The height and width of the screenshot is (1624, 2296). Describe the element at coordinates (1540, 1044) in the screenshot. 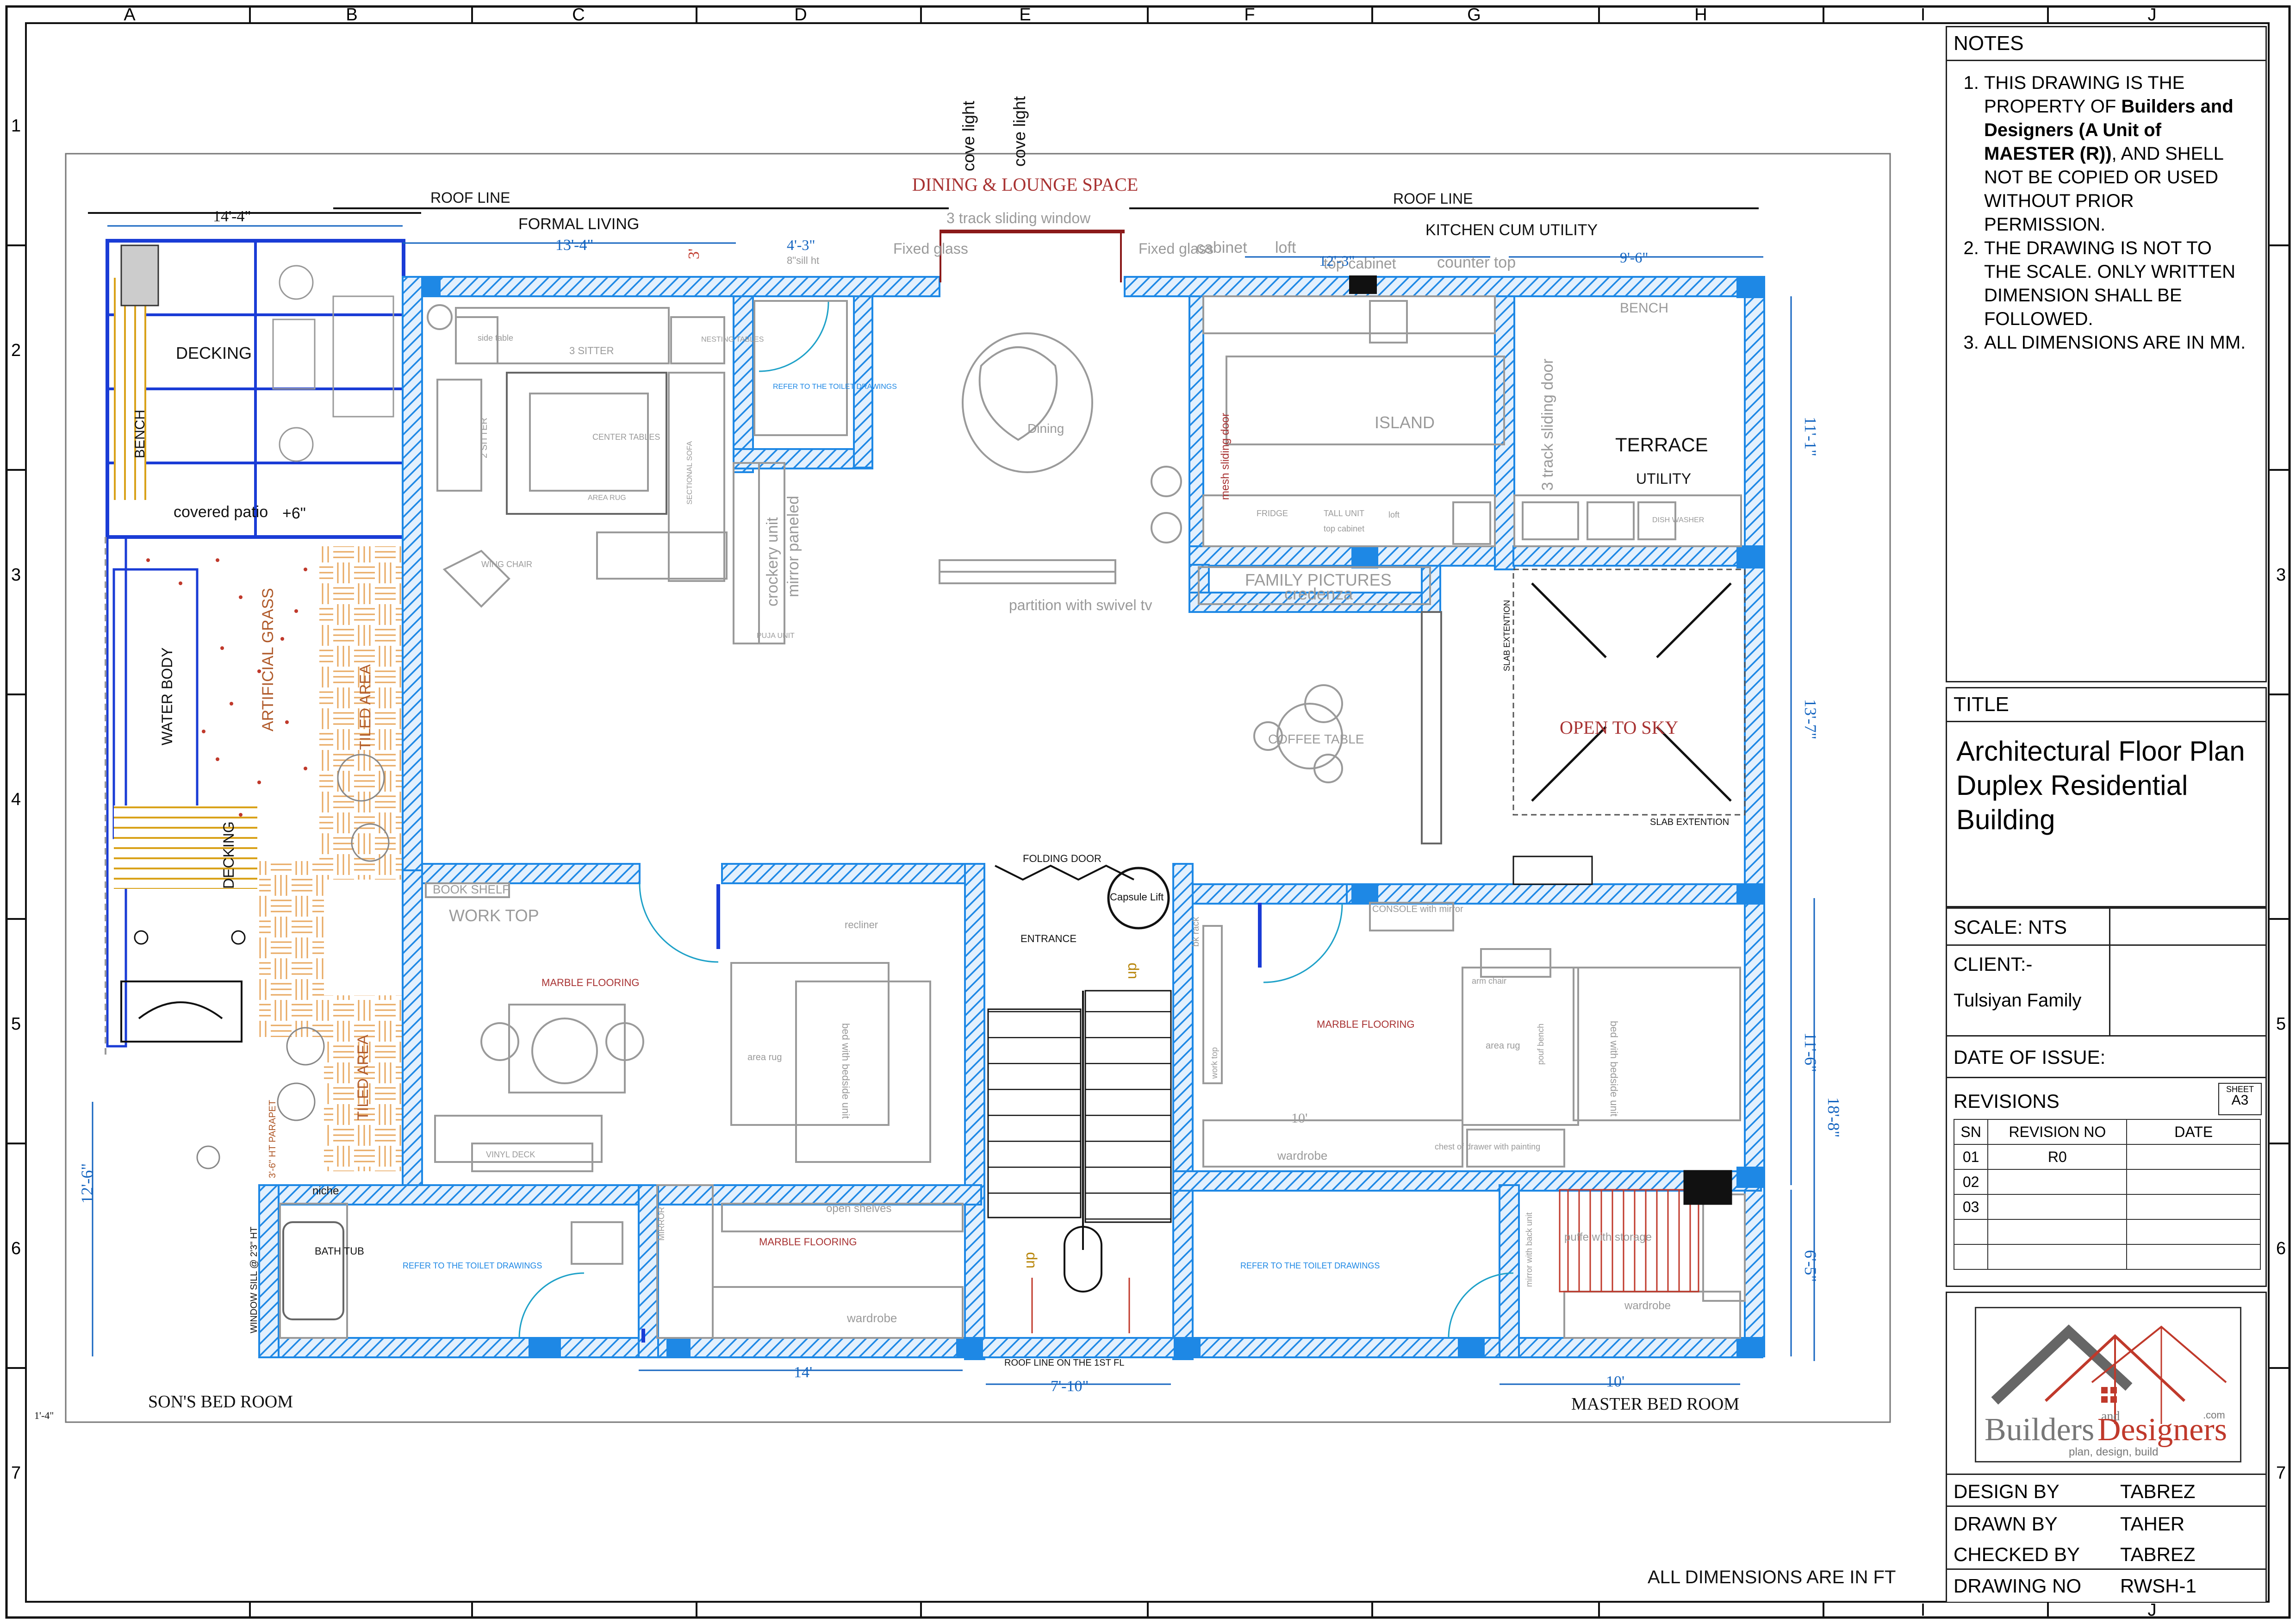

I see `plan-label-pouf-bench: pouf bench` at that location.